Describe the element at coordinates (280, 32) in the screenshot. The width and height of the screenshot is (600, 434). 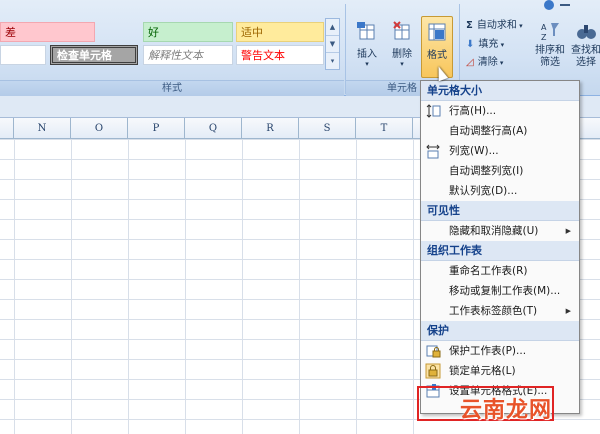
I see `style-neutral: 适中` at that location.